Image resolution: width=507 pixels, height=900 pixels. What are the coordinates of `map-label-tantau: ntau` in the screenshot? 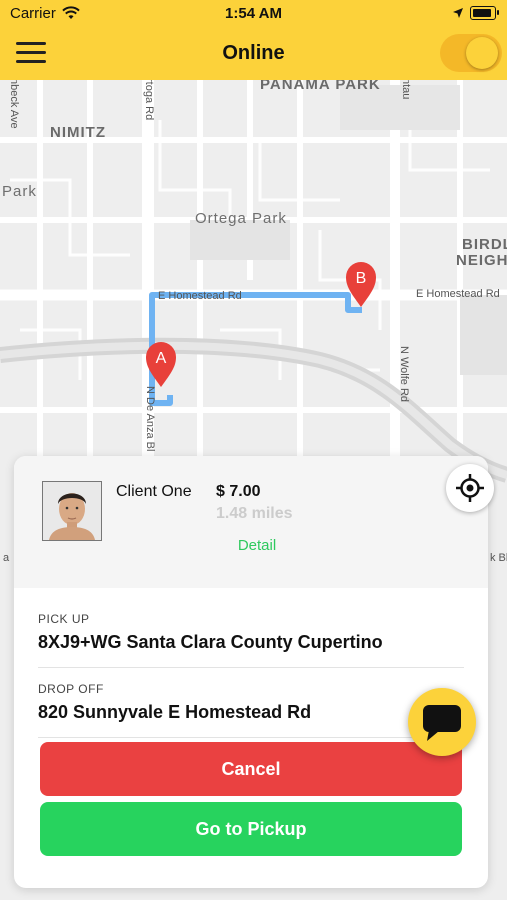 It's located at (406, 90).